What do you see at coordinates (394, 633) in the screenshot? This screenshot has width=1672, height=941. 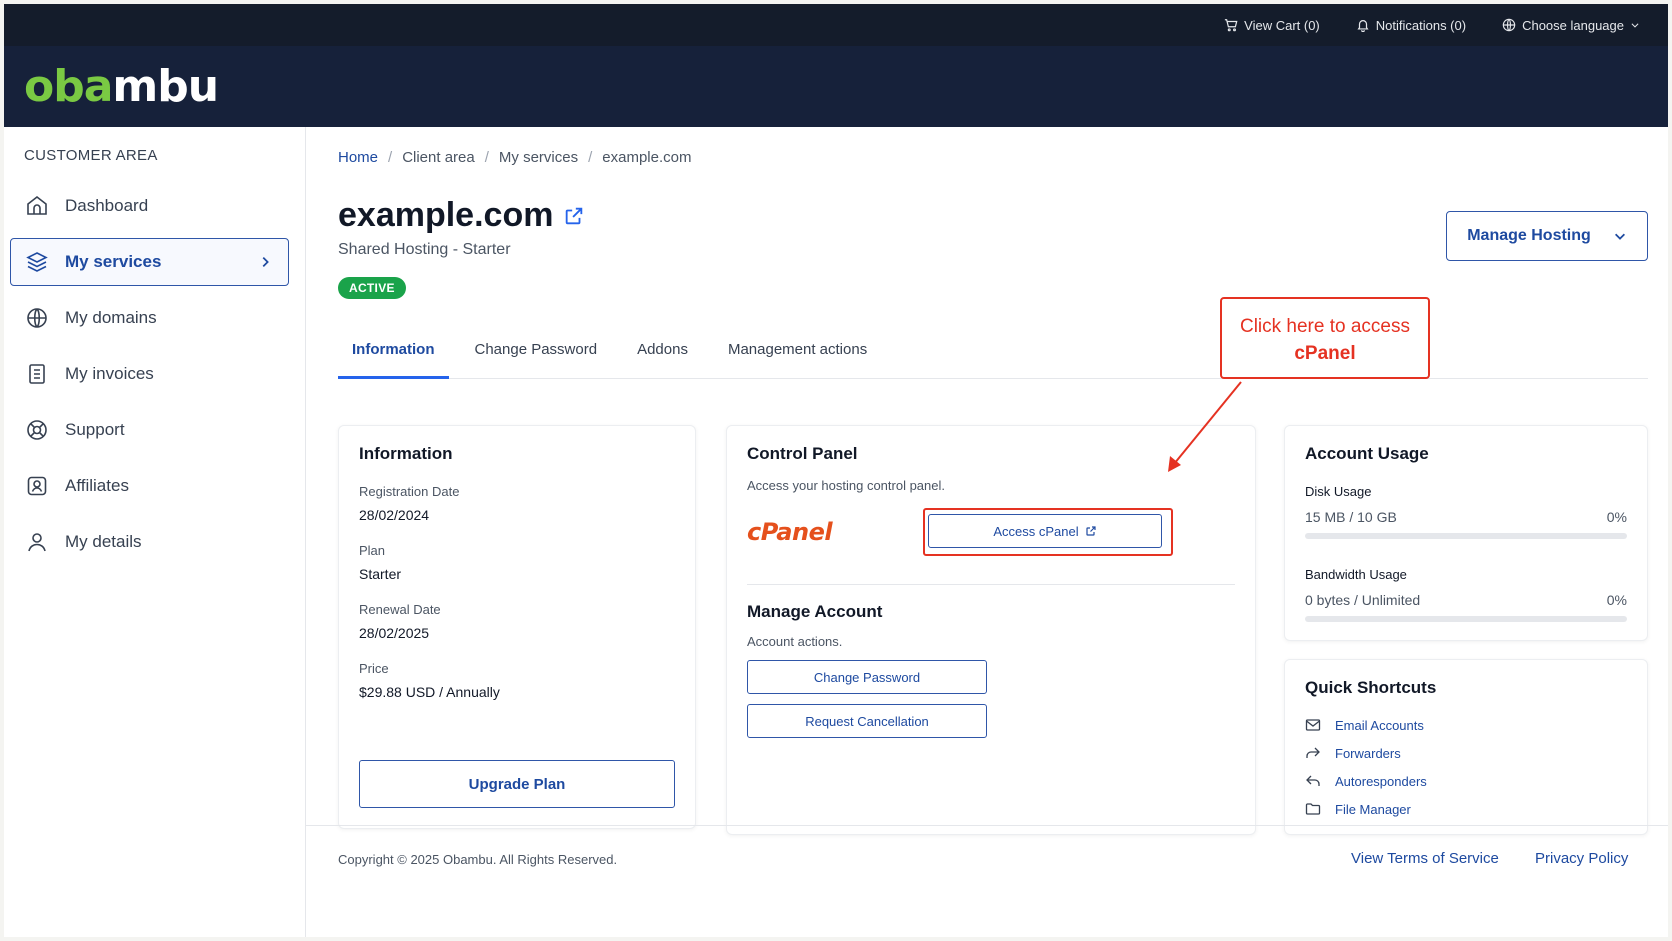 I see `field-value: 28/02/2025` at bounding box center [394, 633].